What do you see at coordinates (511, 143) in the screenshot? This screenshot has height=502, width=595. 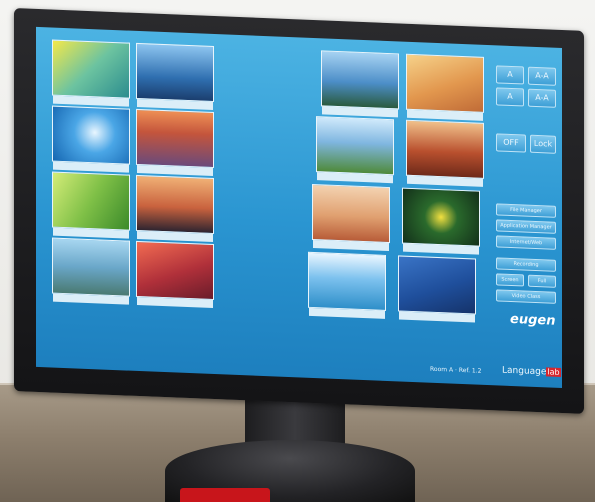 I see `off-button: OFF` at bounding box center [511, 143].